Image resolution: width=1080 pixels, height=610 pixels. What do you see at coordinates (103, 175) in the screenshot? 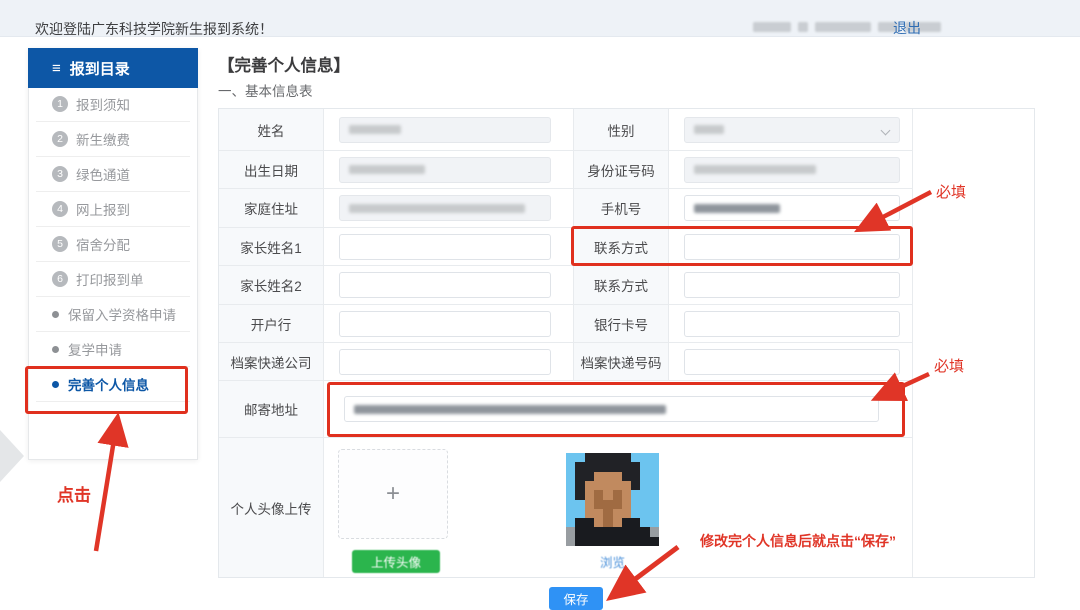
I see `sidebar-item-label: 绿色通道` at bounding box center [103, 175].